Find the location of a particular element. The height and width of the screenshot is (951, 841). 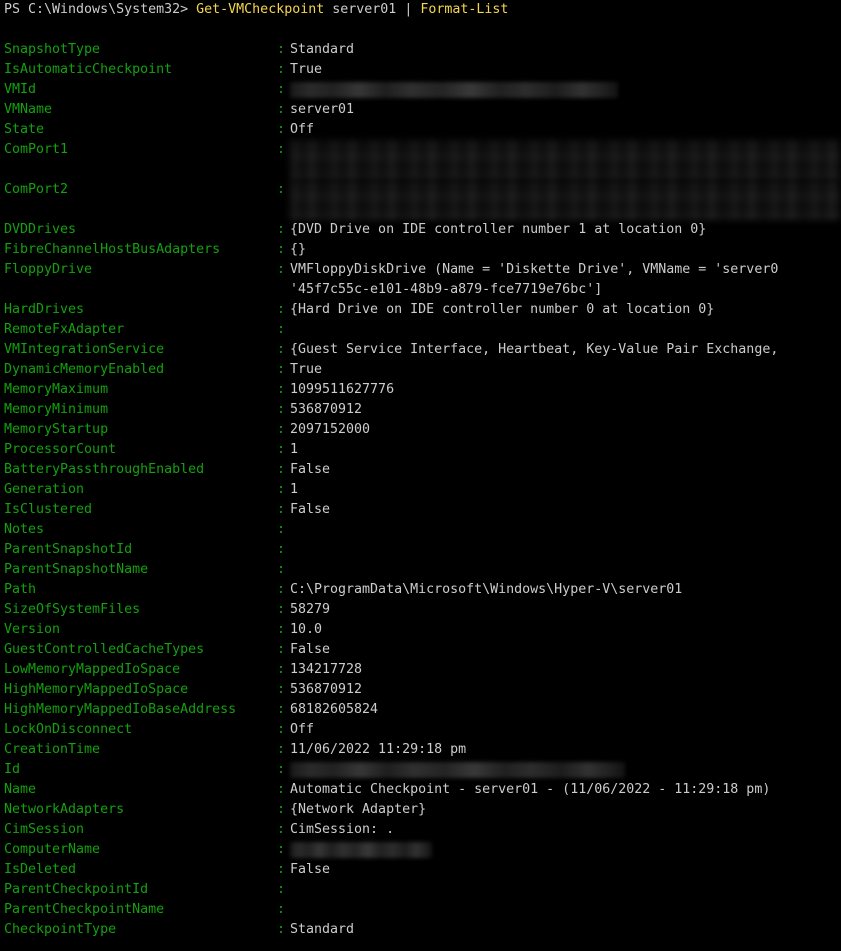

property-row: Generation:1 is located at coordinates (420, 490).